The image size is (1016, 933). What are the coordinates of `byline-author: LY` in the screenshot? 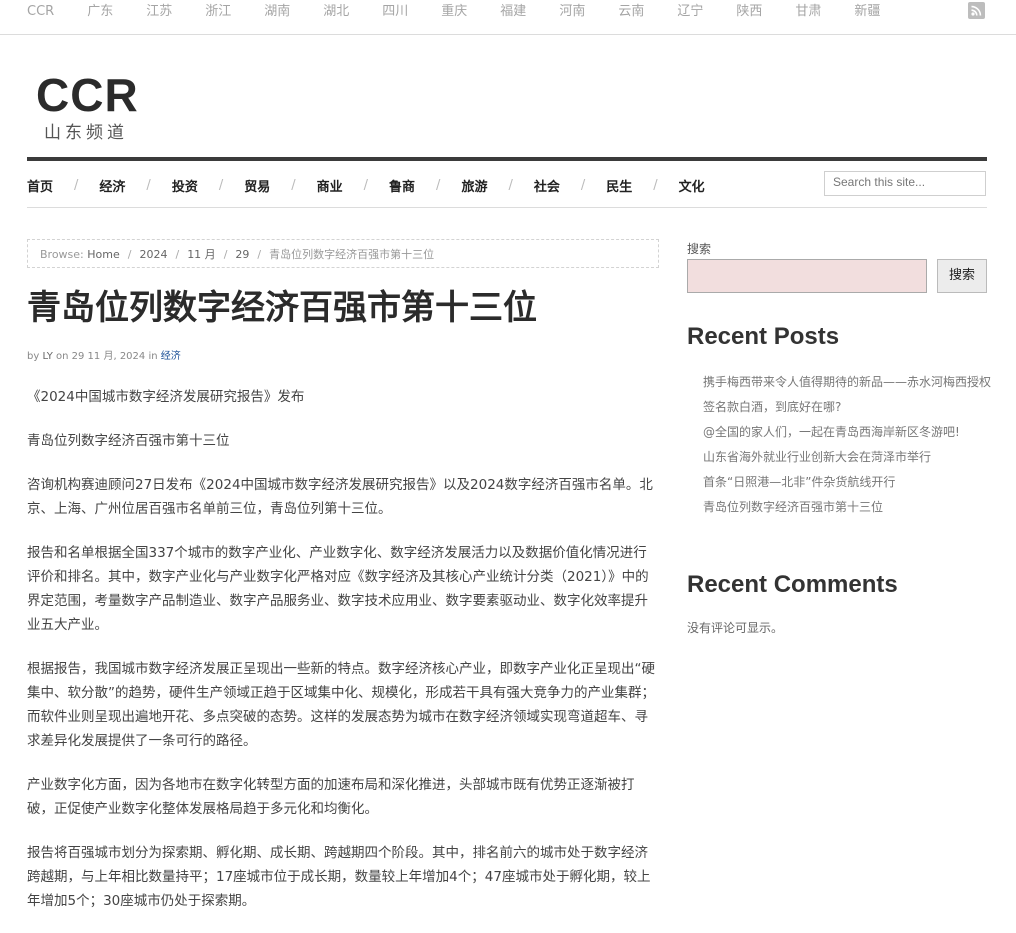 It's located at (47, 356).